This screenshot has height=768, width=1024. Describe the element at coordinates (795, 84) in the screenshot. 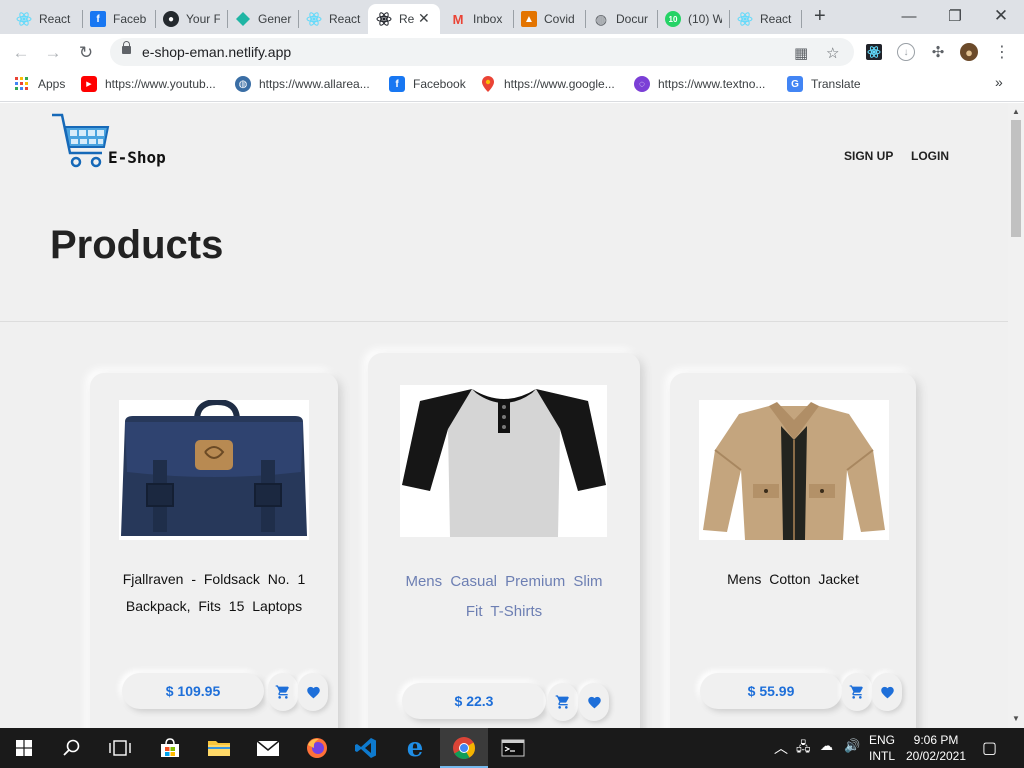

I see `translate-icon: G` at that location.